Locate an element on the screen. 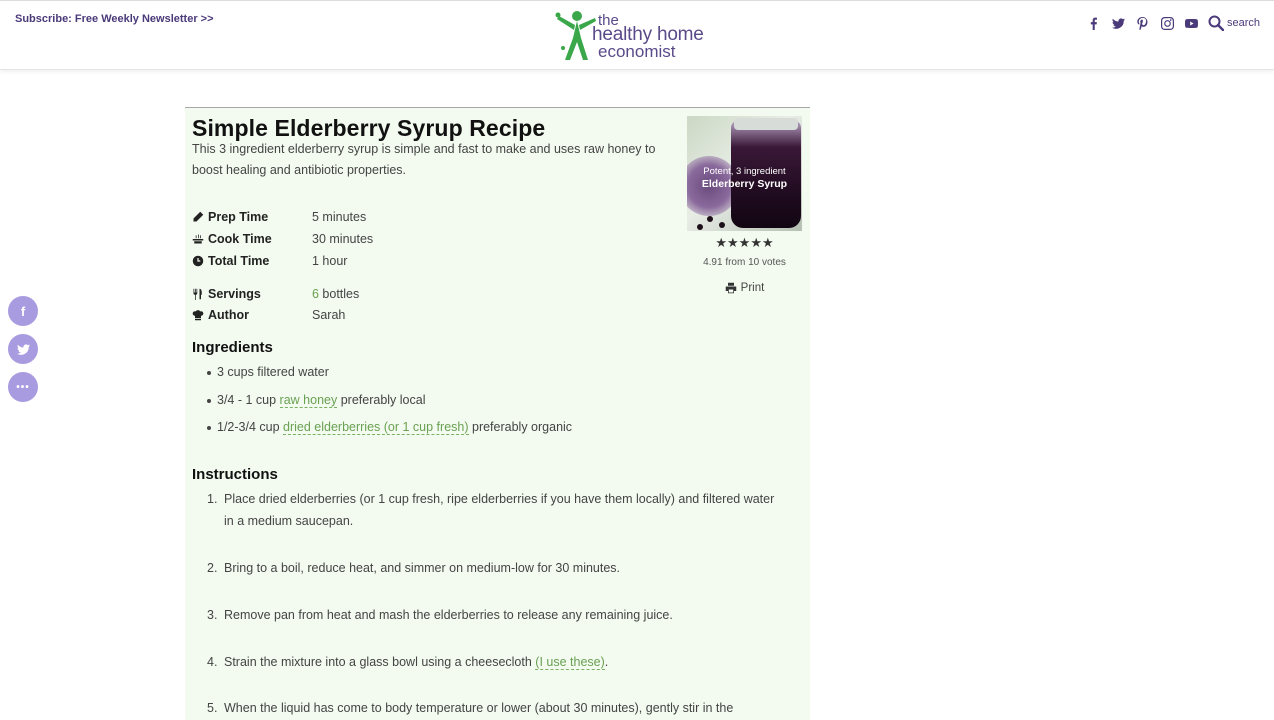 This screenshot has width=1274, height=720. instagram-icon is located at coordinates (1167, 23).